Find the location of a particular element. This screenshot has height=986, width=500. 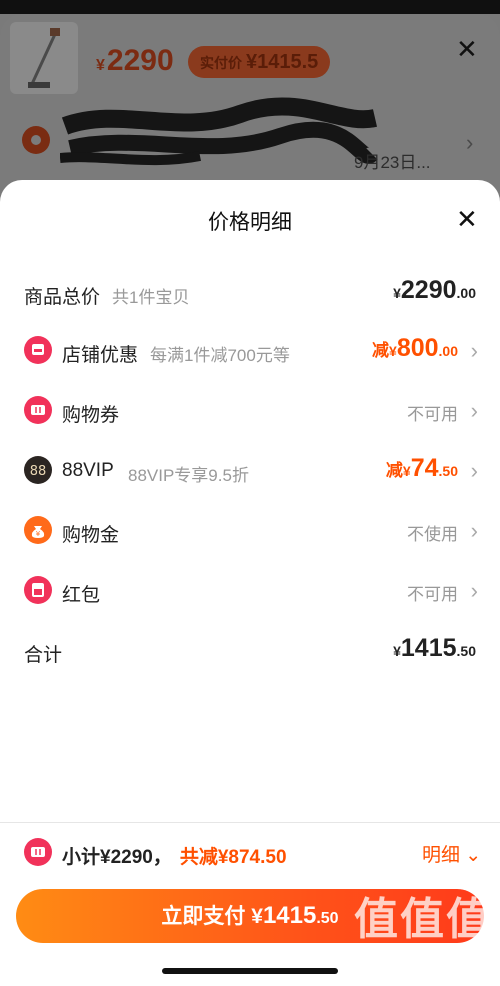

row-shopping-gold: ¥ 购物金 不使用 › is located at coordinates (250, 530).